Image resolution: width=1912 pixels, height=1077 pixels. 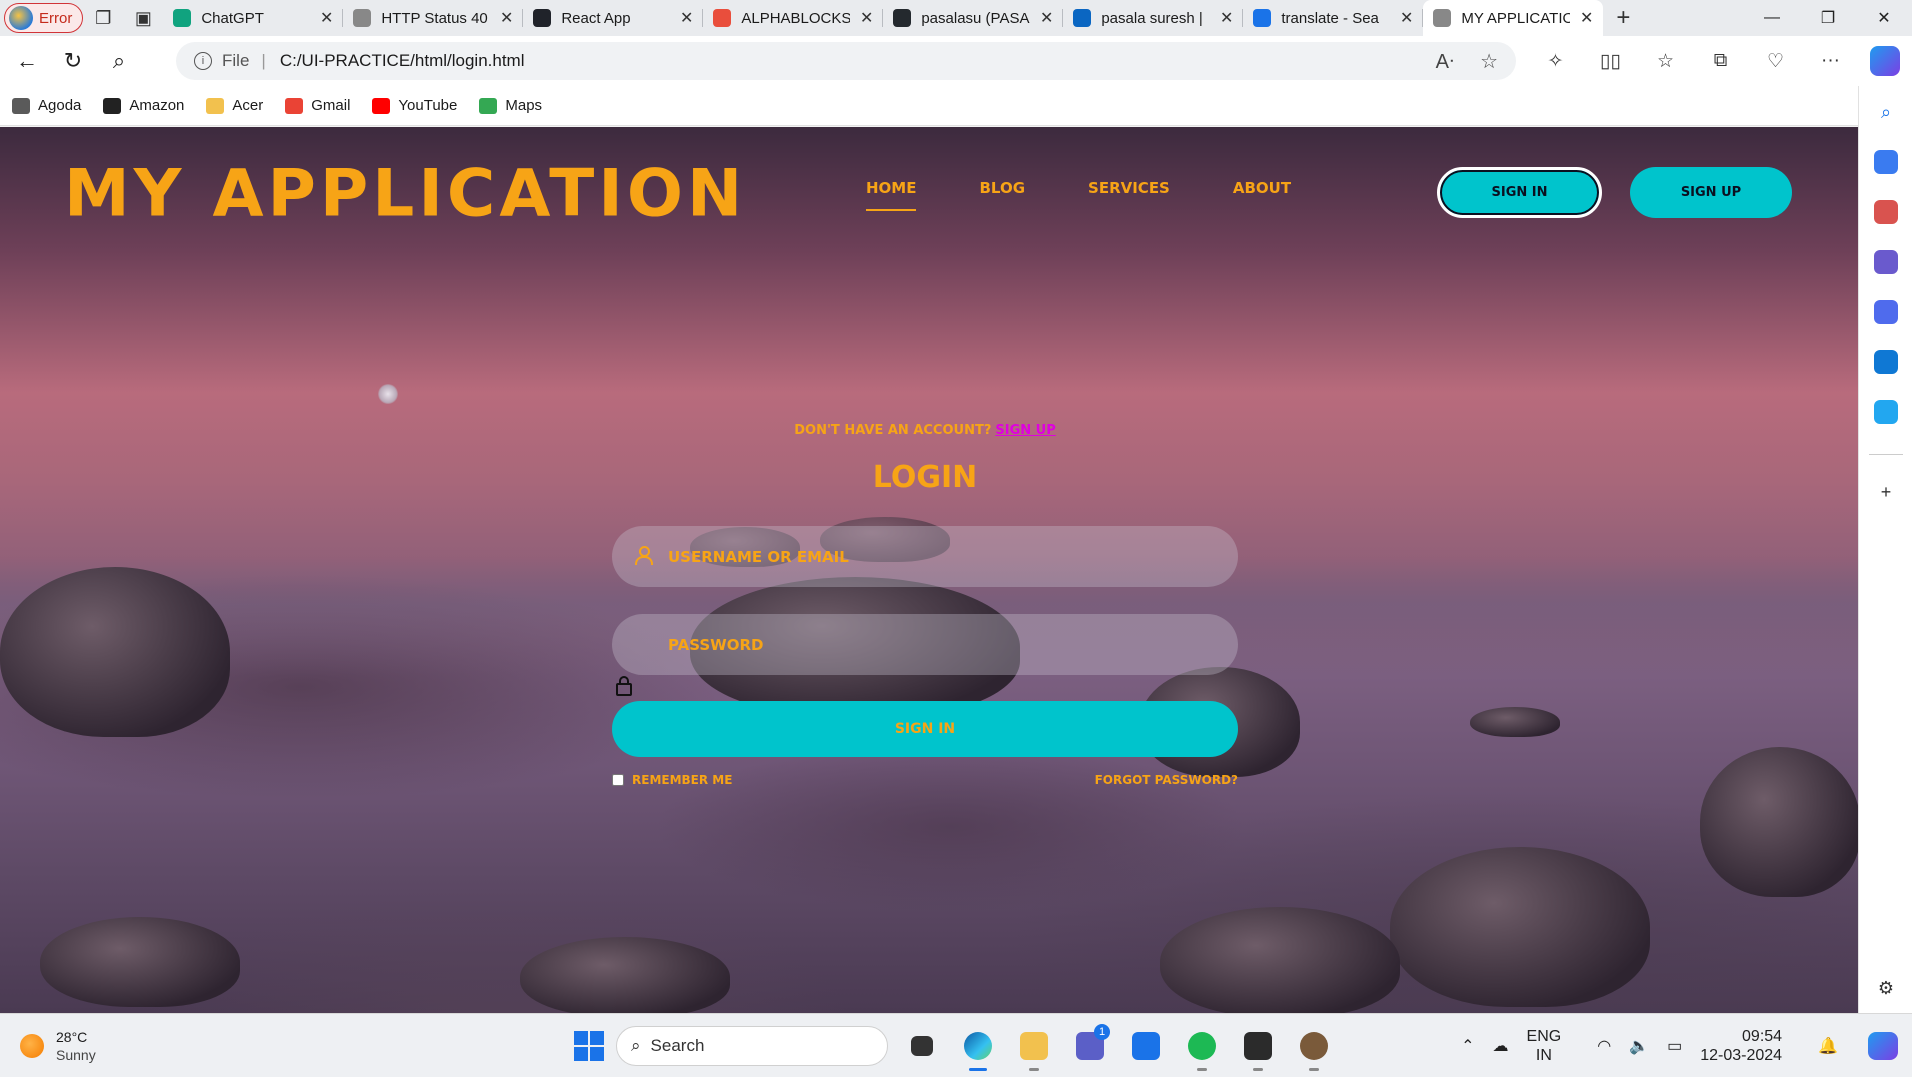 What do you see at coordinates (1886, 988) in the screenshot?
I see `settings-gear-icon: ⚙` at bounding box center [1886, 988].